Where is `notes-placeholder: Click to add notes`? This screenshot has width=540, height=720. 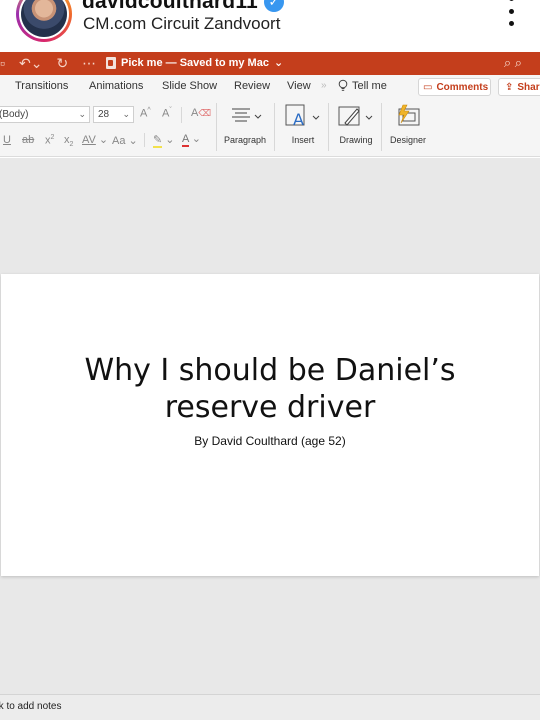
notes-placeholder: Click to add notes is located at coordinates (31, 706).